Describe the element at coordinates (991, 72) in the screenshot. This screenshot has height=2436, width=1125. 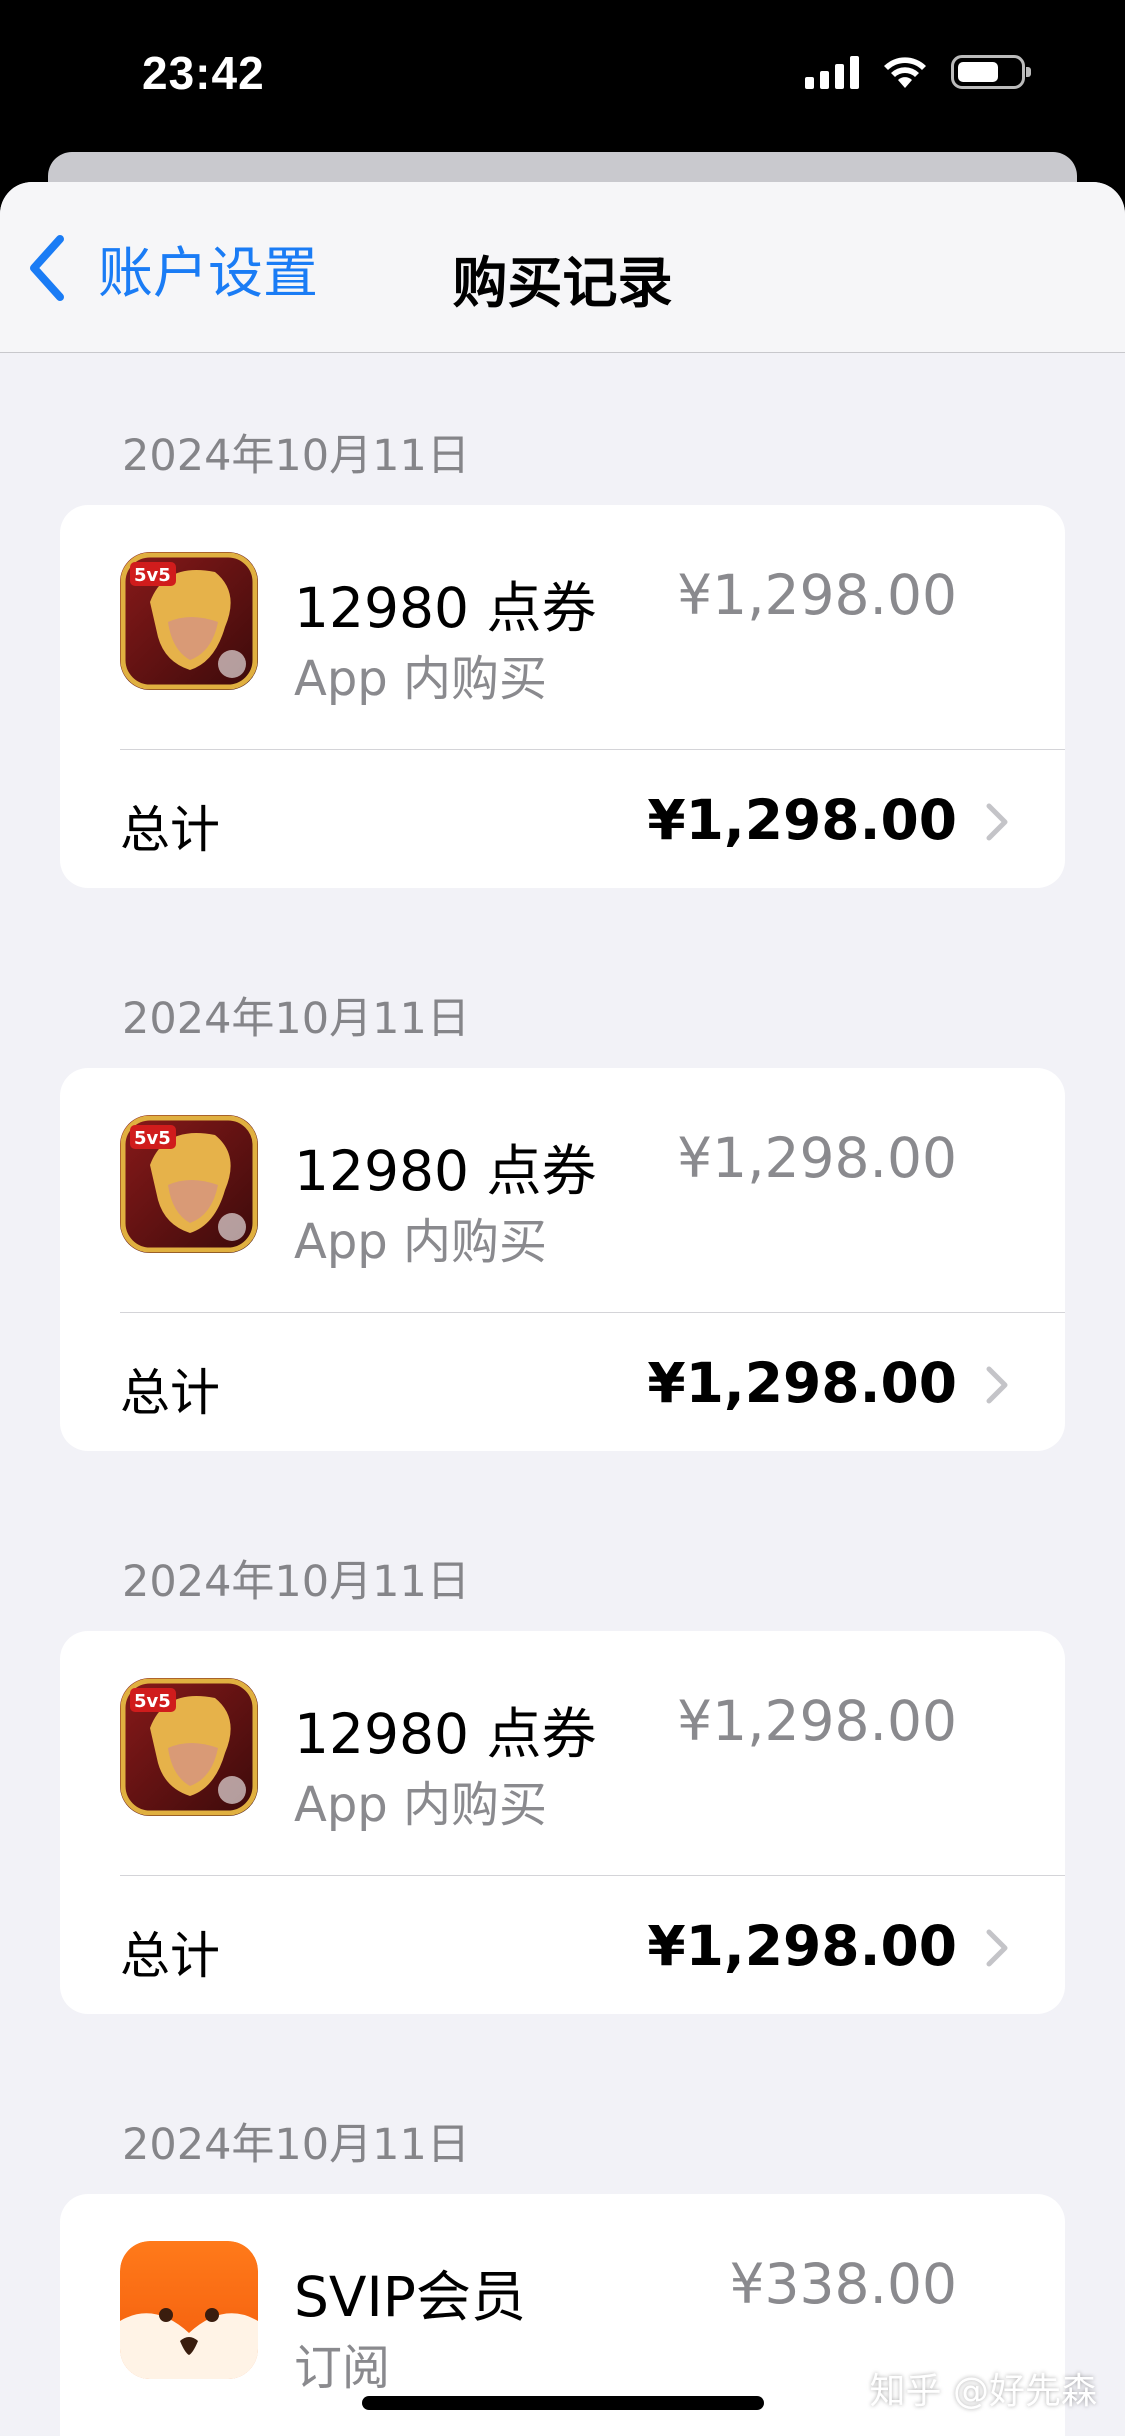
I see `battery-icon` at that location.